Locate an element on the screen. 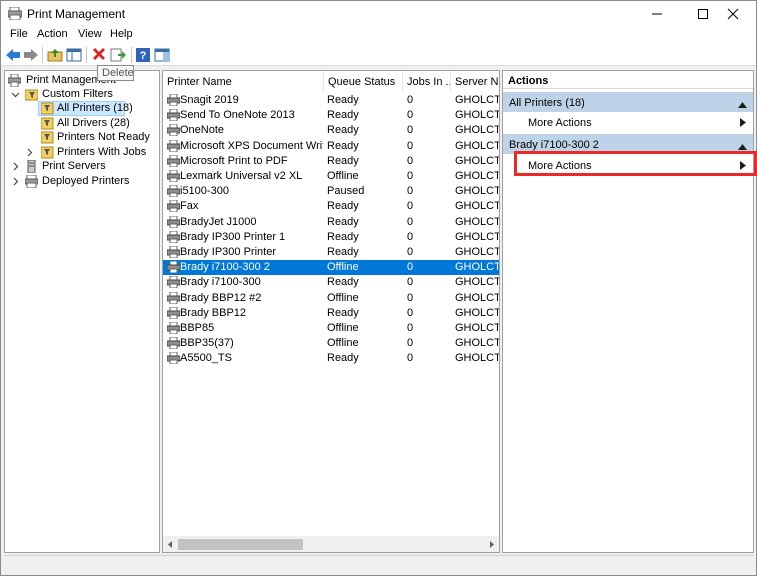 Image resolution: width=757 pixels, height=576 pixels. tree-item-printers-not-ready: Printers Not Ready is located at coordinates (98, 137).